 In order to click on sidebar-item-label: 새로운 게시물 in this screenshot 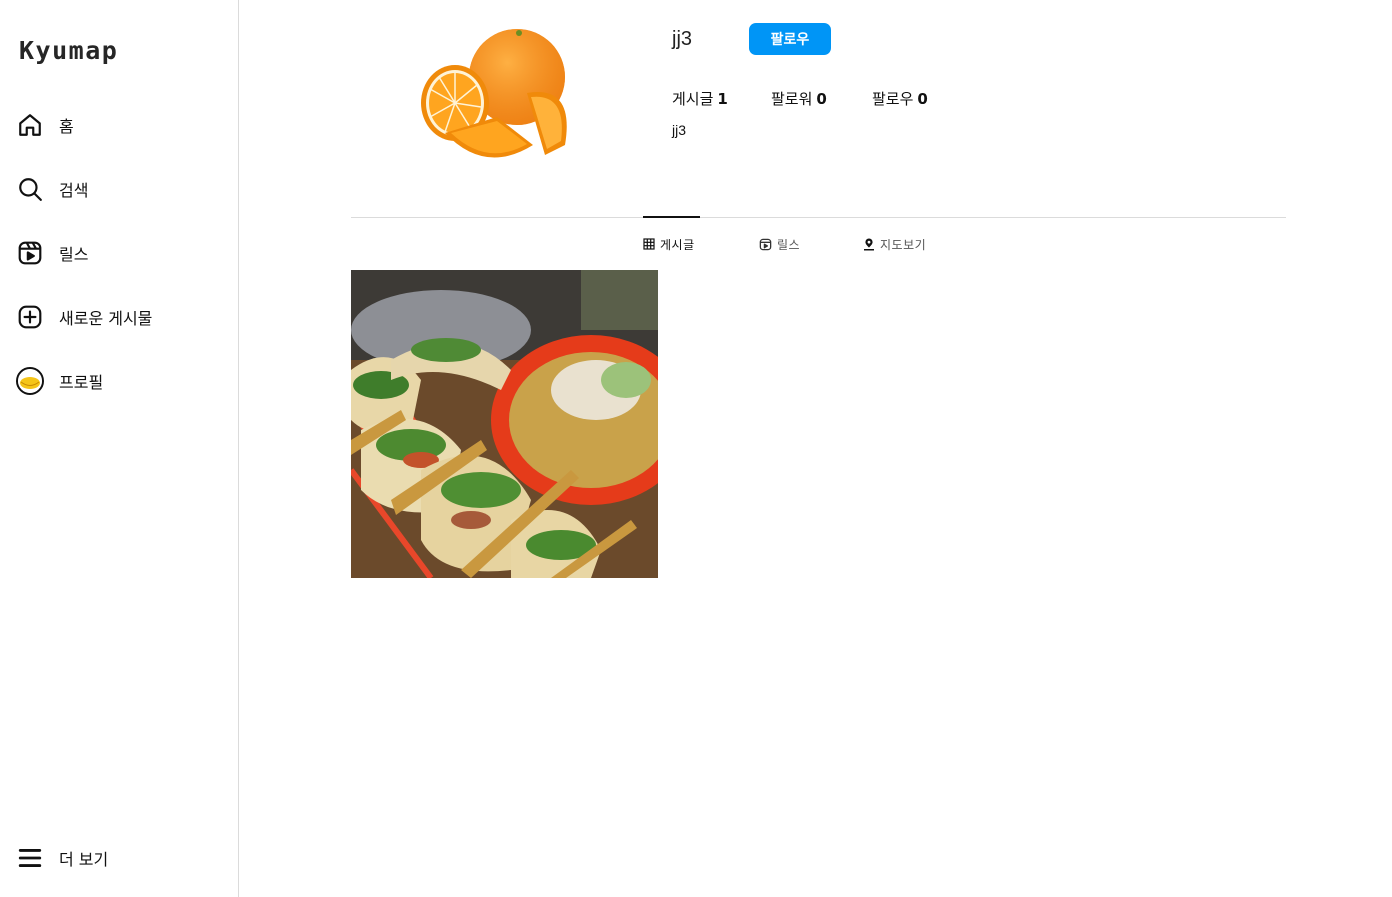, I will do `click(106, 318)`.